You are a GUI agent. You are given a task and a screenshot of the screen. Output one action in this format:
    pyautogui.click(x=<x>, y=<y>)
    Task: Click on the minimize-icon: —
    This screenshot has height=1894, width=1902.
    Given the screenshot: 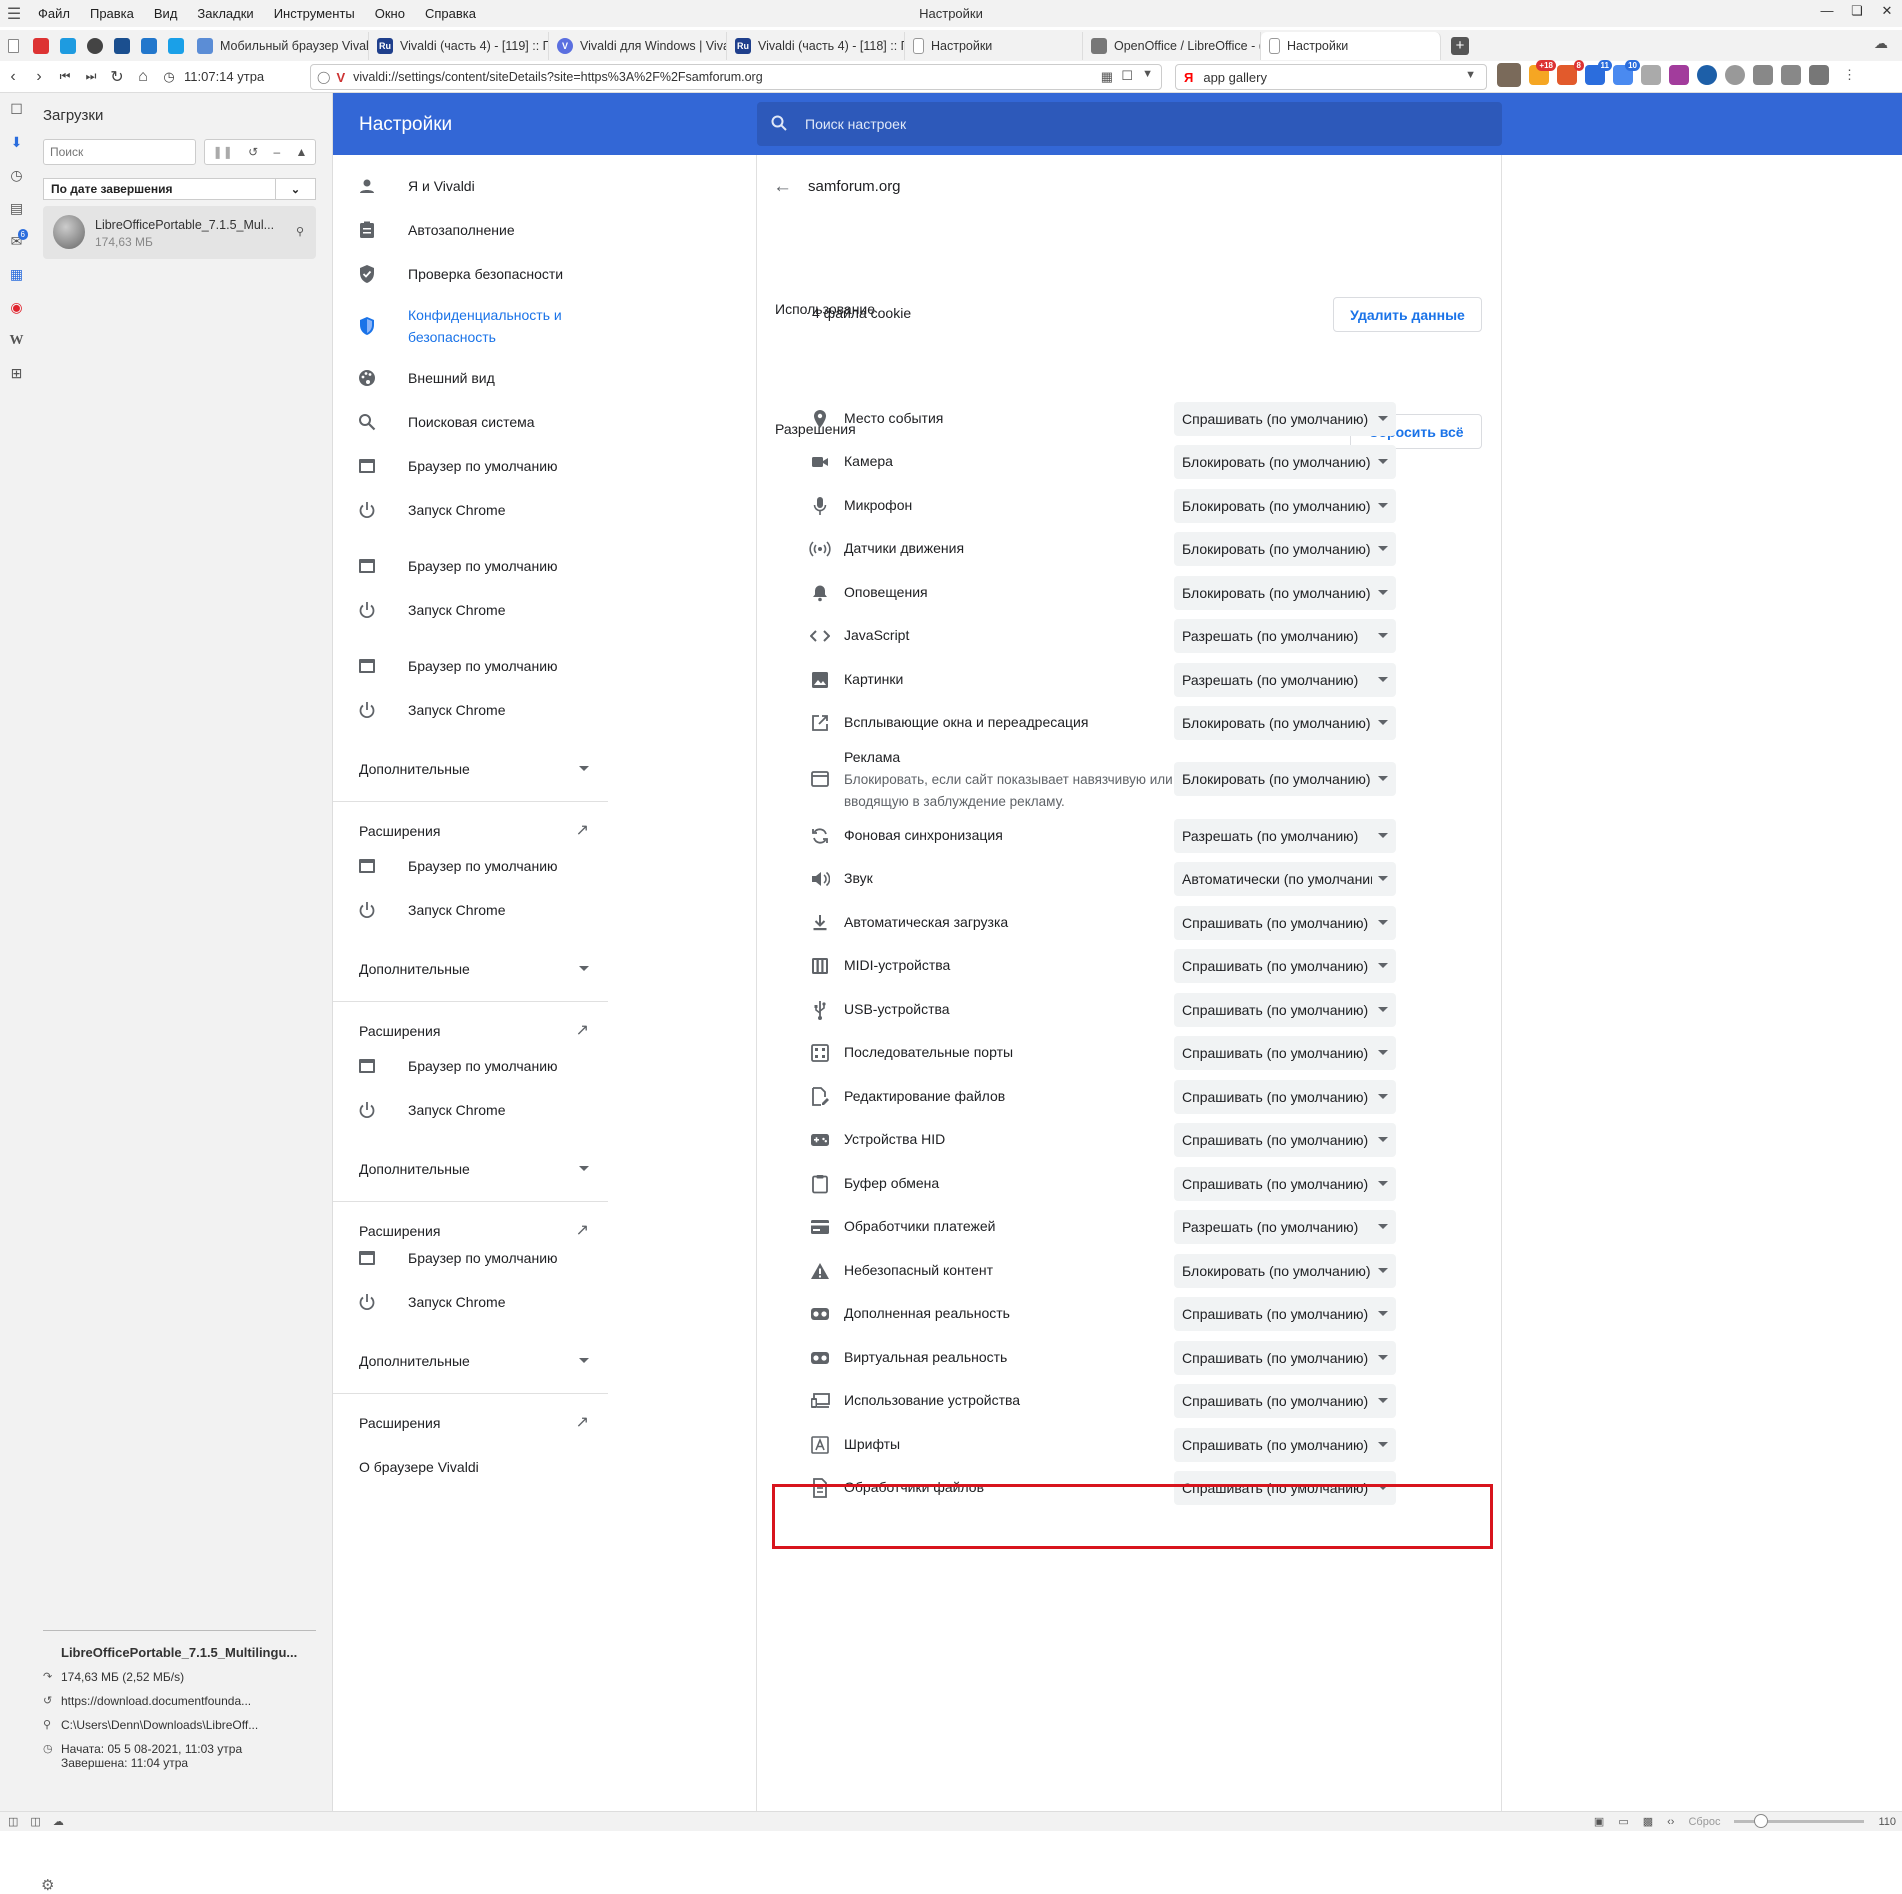 What is the action you would take?
    pyautogui.click(x=1827, y=12)
    